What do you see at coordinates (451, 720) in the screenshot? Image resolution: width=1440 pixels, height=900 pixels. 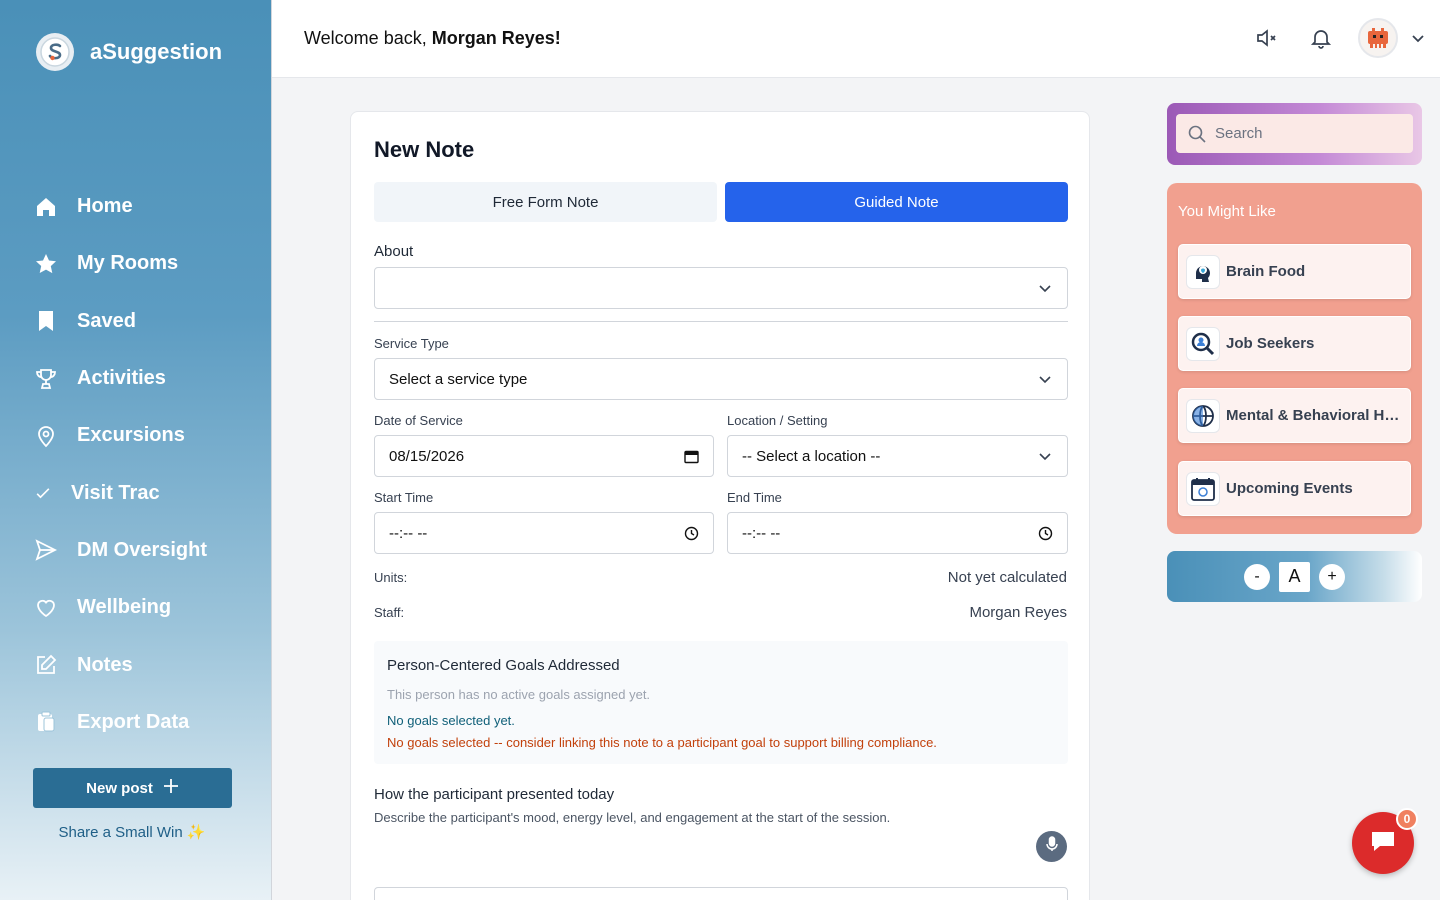 I see `goals-selected-text: No goals selected yet.` at bounding box center [451, 720].